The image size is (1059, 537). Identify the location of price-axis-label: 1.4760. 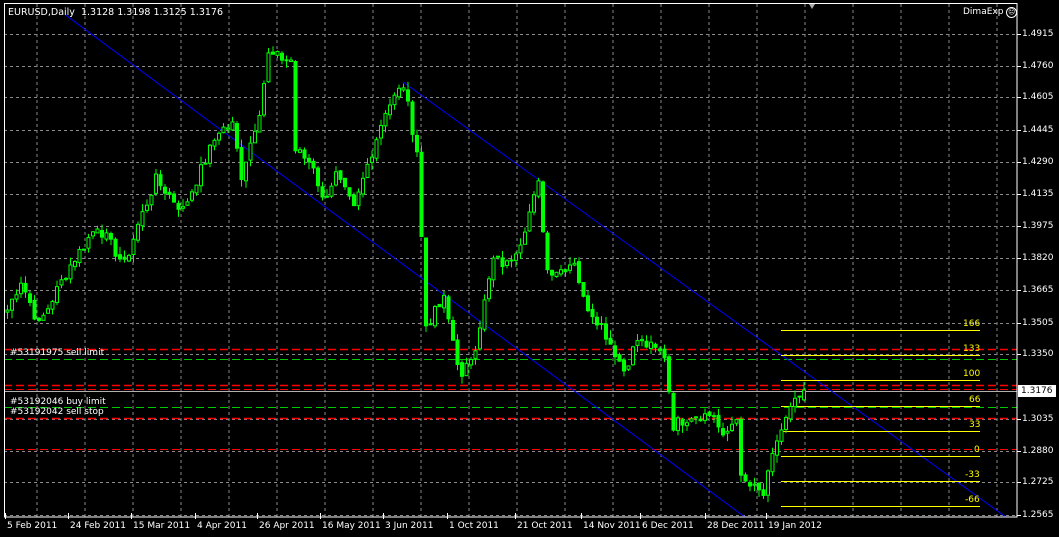
(1038, 65).